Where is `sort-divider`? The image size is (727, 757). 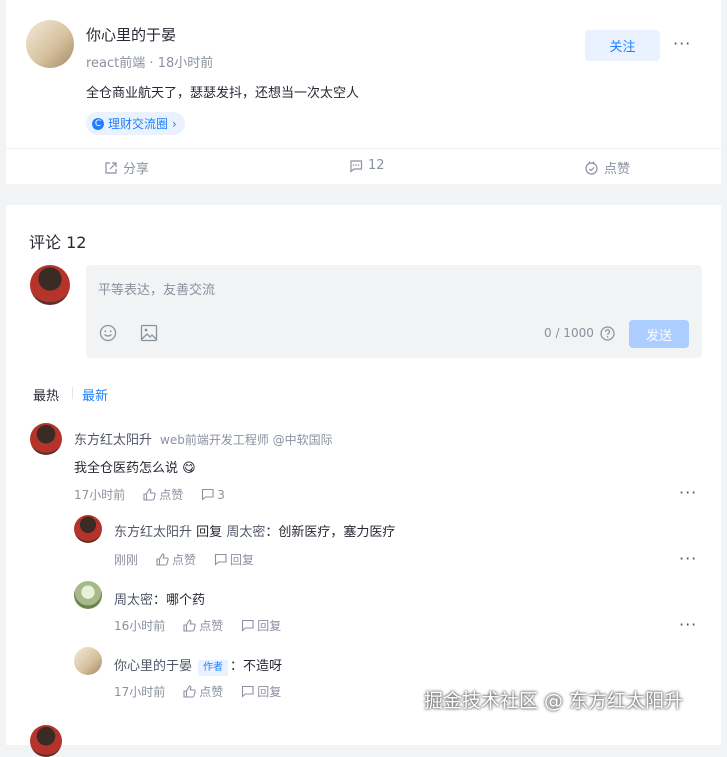 sort-divider is located at coordinates (72, 393).